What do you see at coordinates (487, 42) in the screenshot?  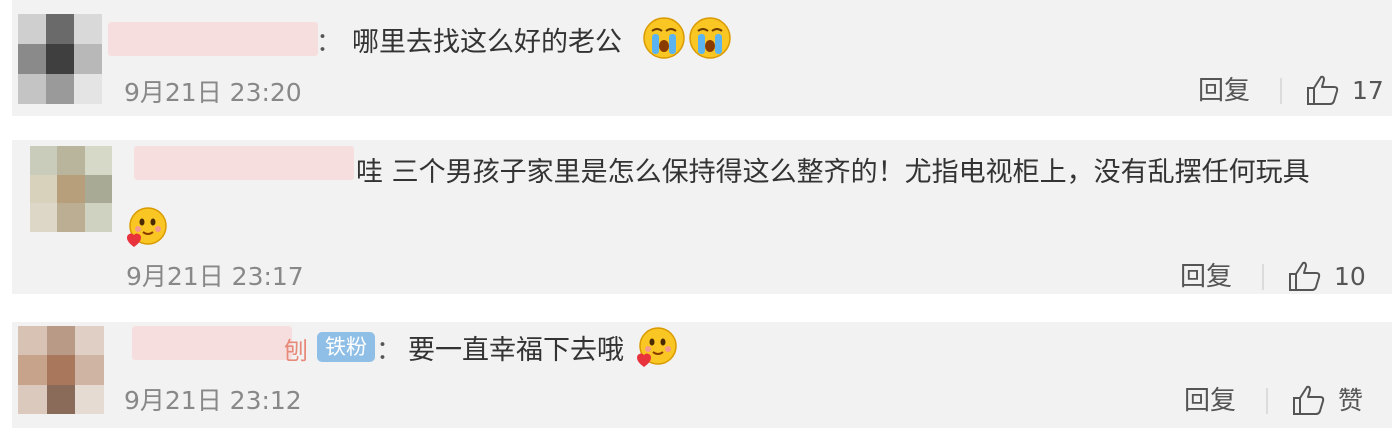 I see `comment-text: 哪里去找这么好的老公` at bounding box center [487, 42].